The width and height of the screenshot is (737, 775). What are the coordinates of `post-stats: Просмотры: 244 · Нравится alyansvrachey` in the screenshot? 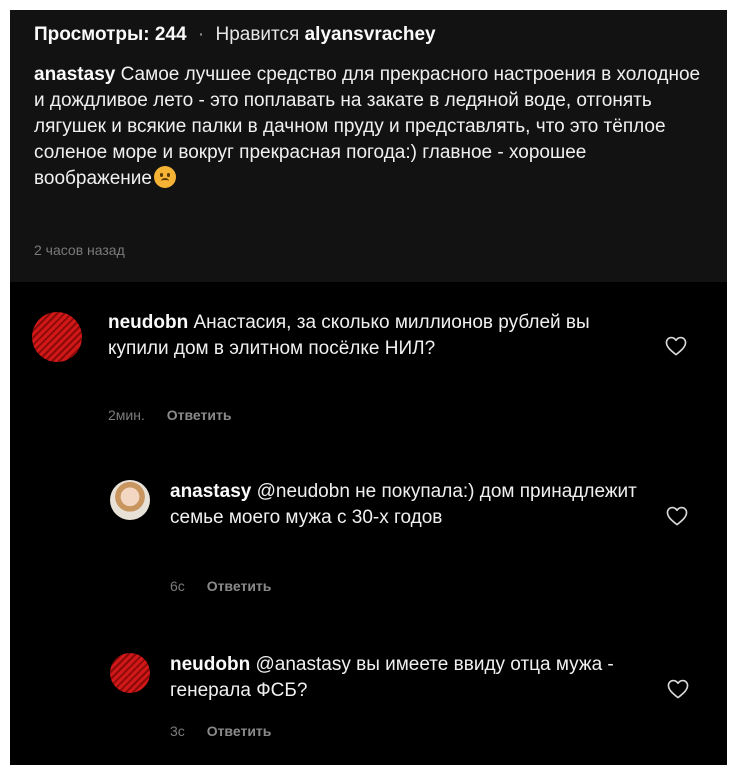 It's located at (235, 35).